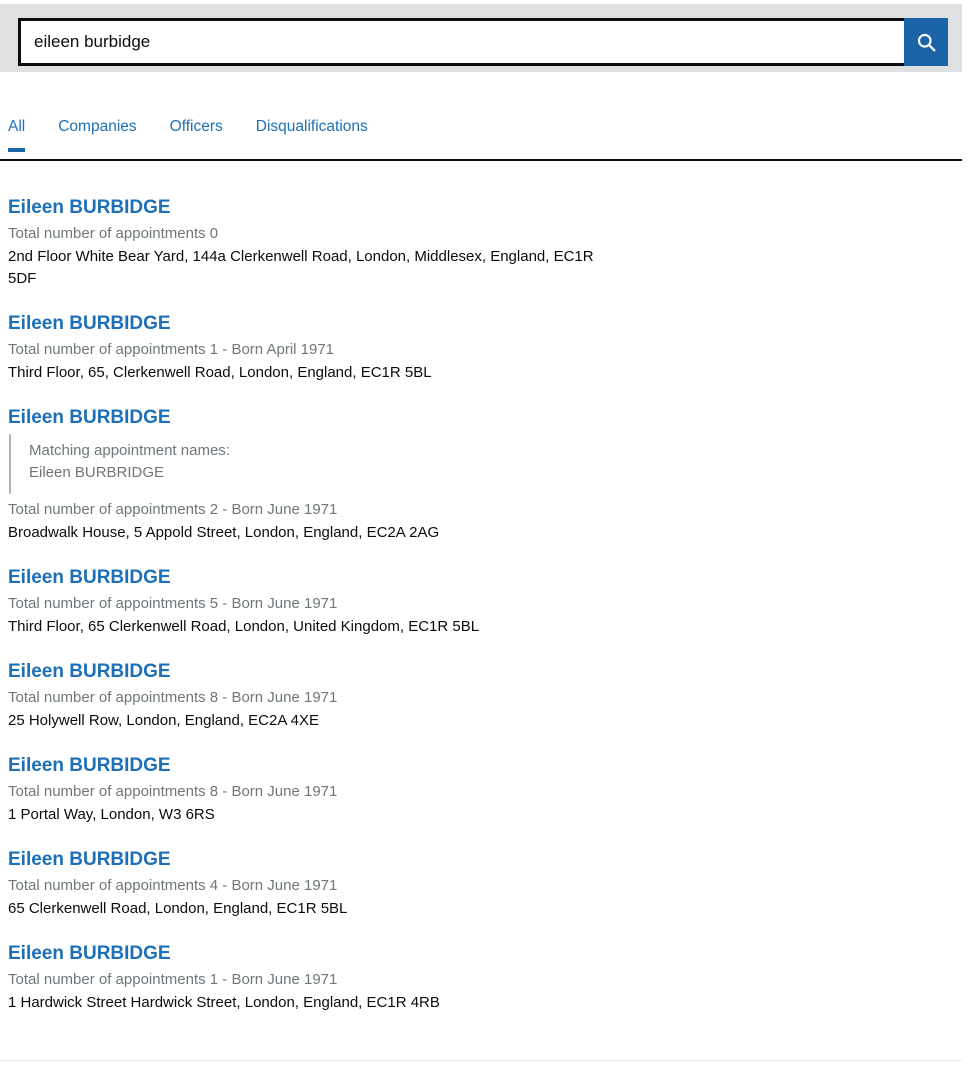 The height and width of the screenshot is (1066, 980). I want to click on search-filter-tabs: All Companies Officers Disqualifications, so click(484, 135).